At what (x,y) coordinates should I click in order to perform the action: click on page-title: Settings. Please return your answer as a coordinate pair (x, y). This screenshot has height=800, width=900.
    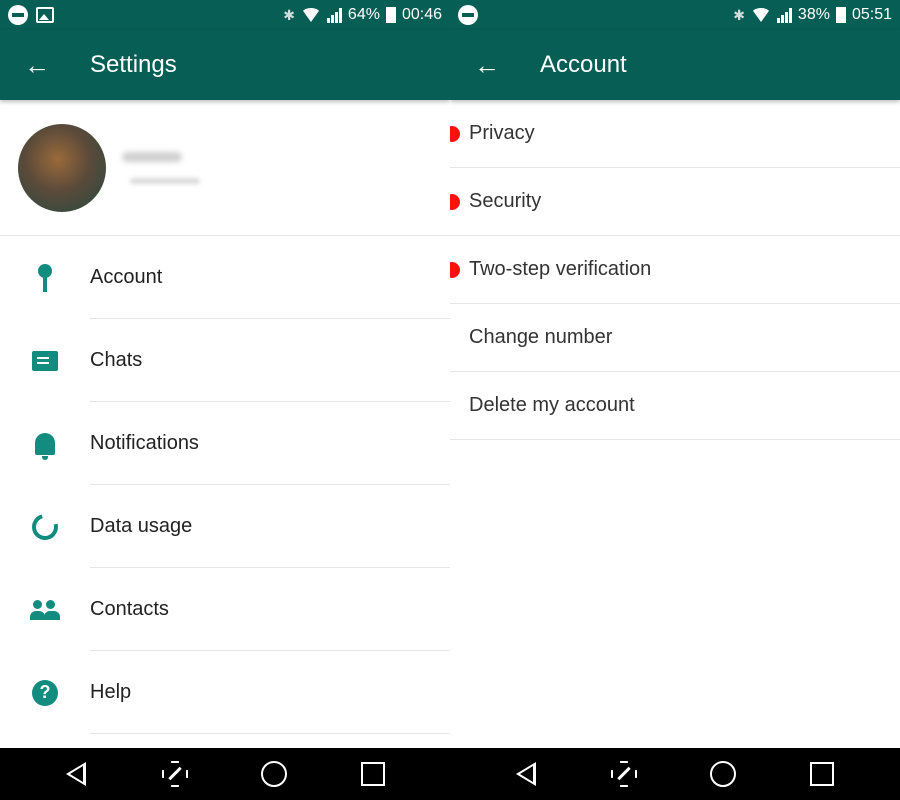
    Looking at the image, I should click on (133, 64).